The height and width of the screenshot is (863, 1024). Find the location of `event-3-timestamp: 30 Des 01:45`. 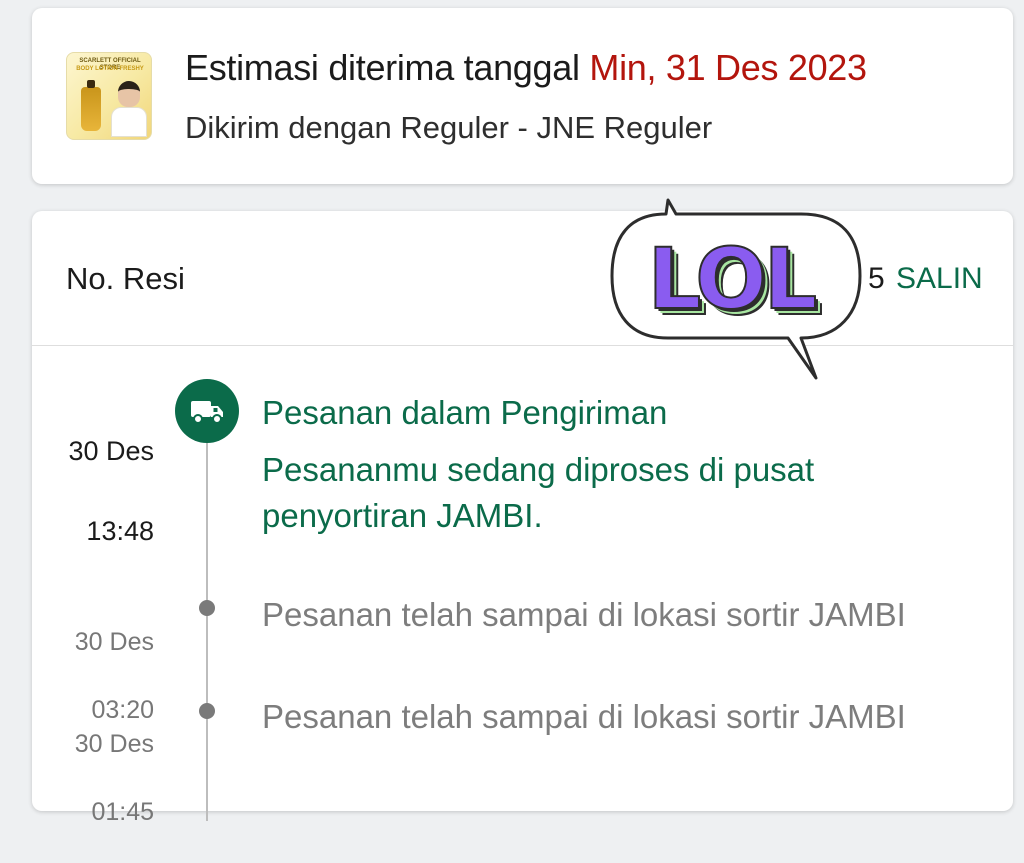

event-3-timestamp: 30 Des 01:45 is located at coordinates (92, 778).